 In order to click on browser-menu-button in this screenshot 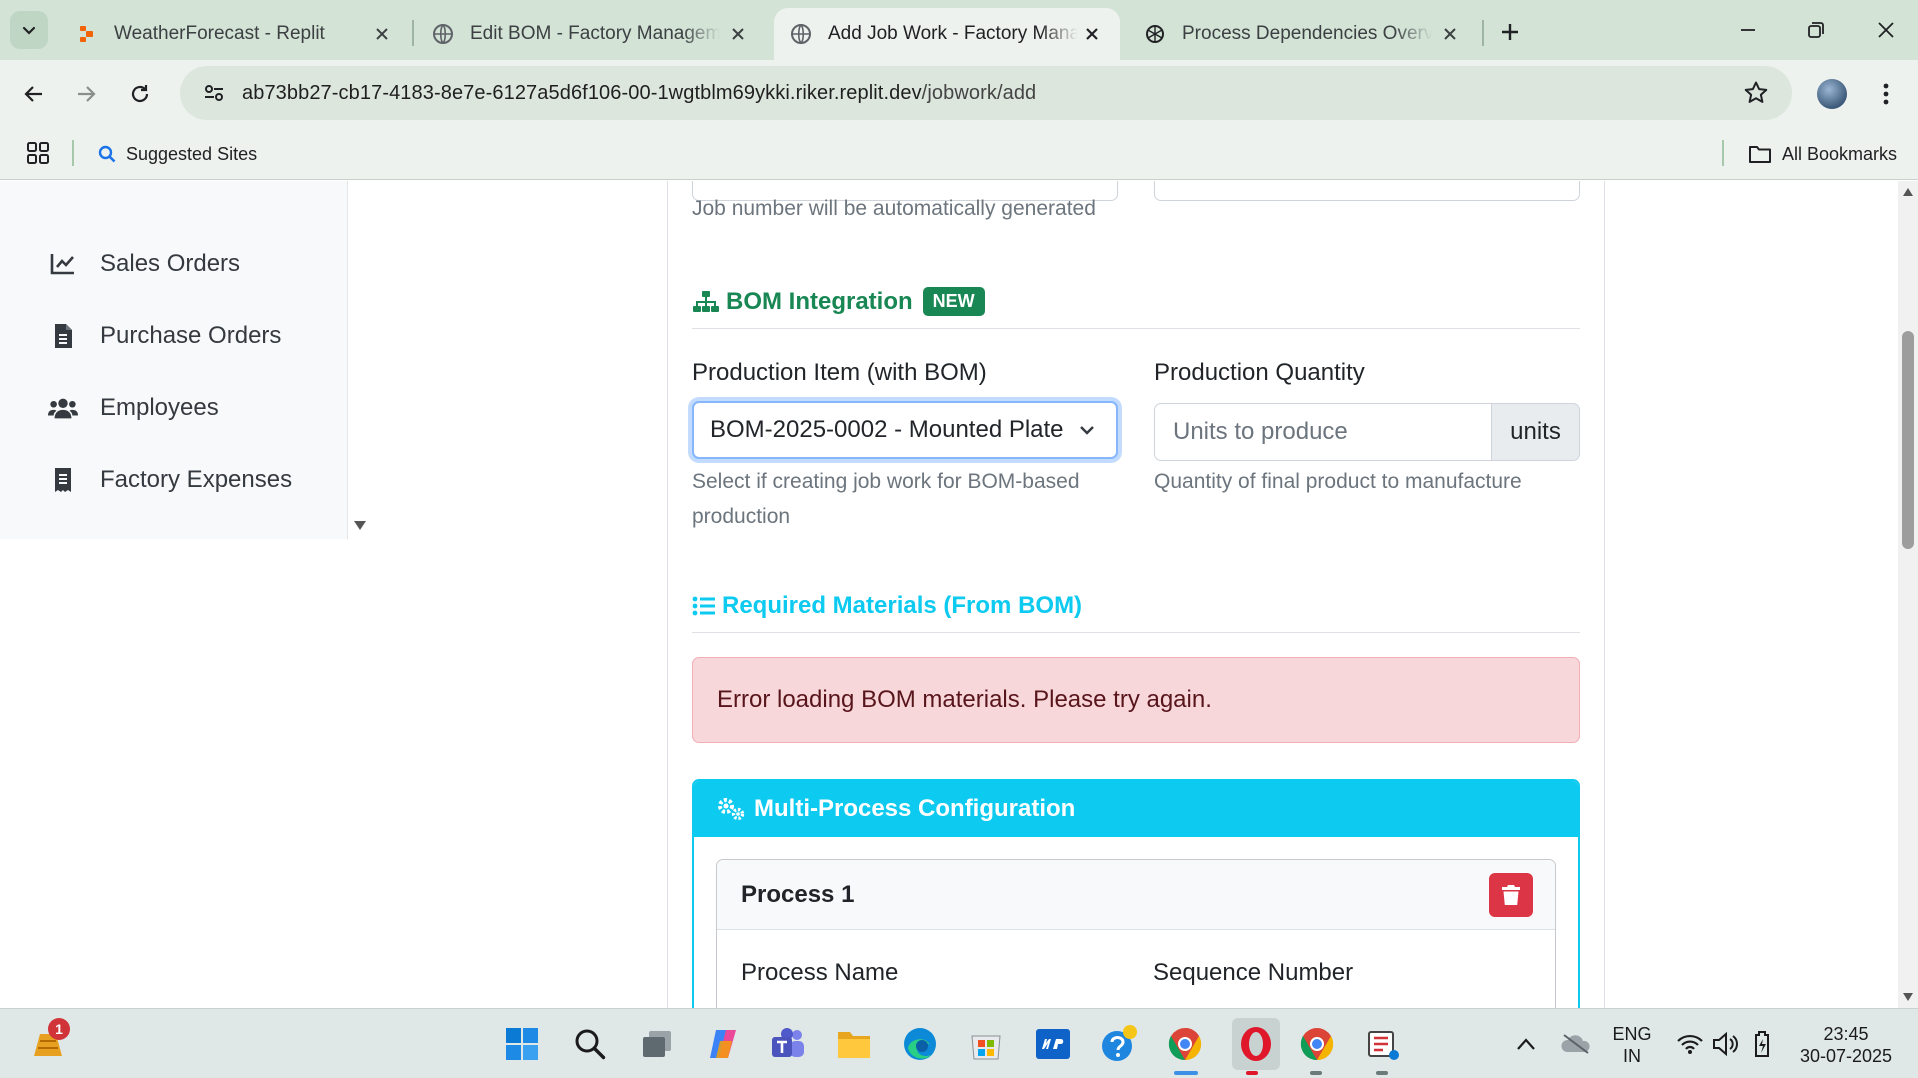, I will do `click(1886, 94)`.